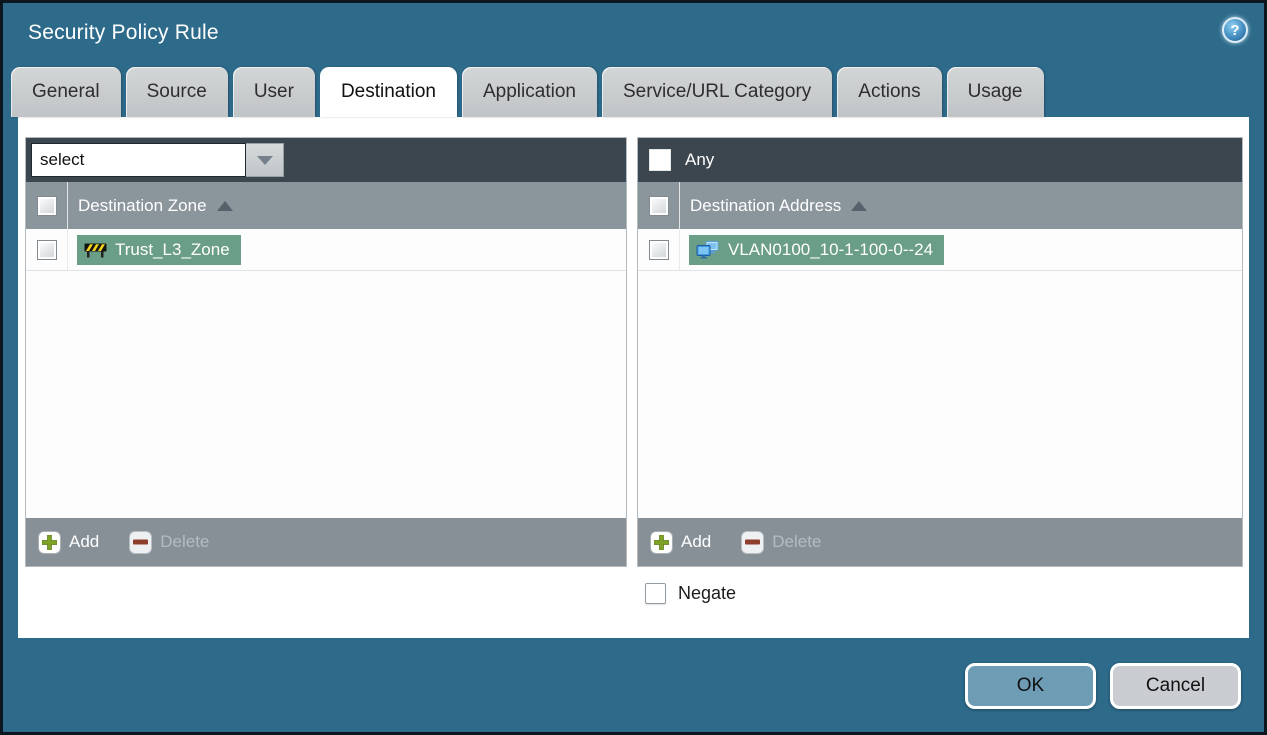 The image size is (1267, 735). What do you see at coordinates (138, 160) in the screenshot?
I see `zone-filter-input` at bounding box center [138, 160].